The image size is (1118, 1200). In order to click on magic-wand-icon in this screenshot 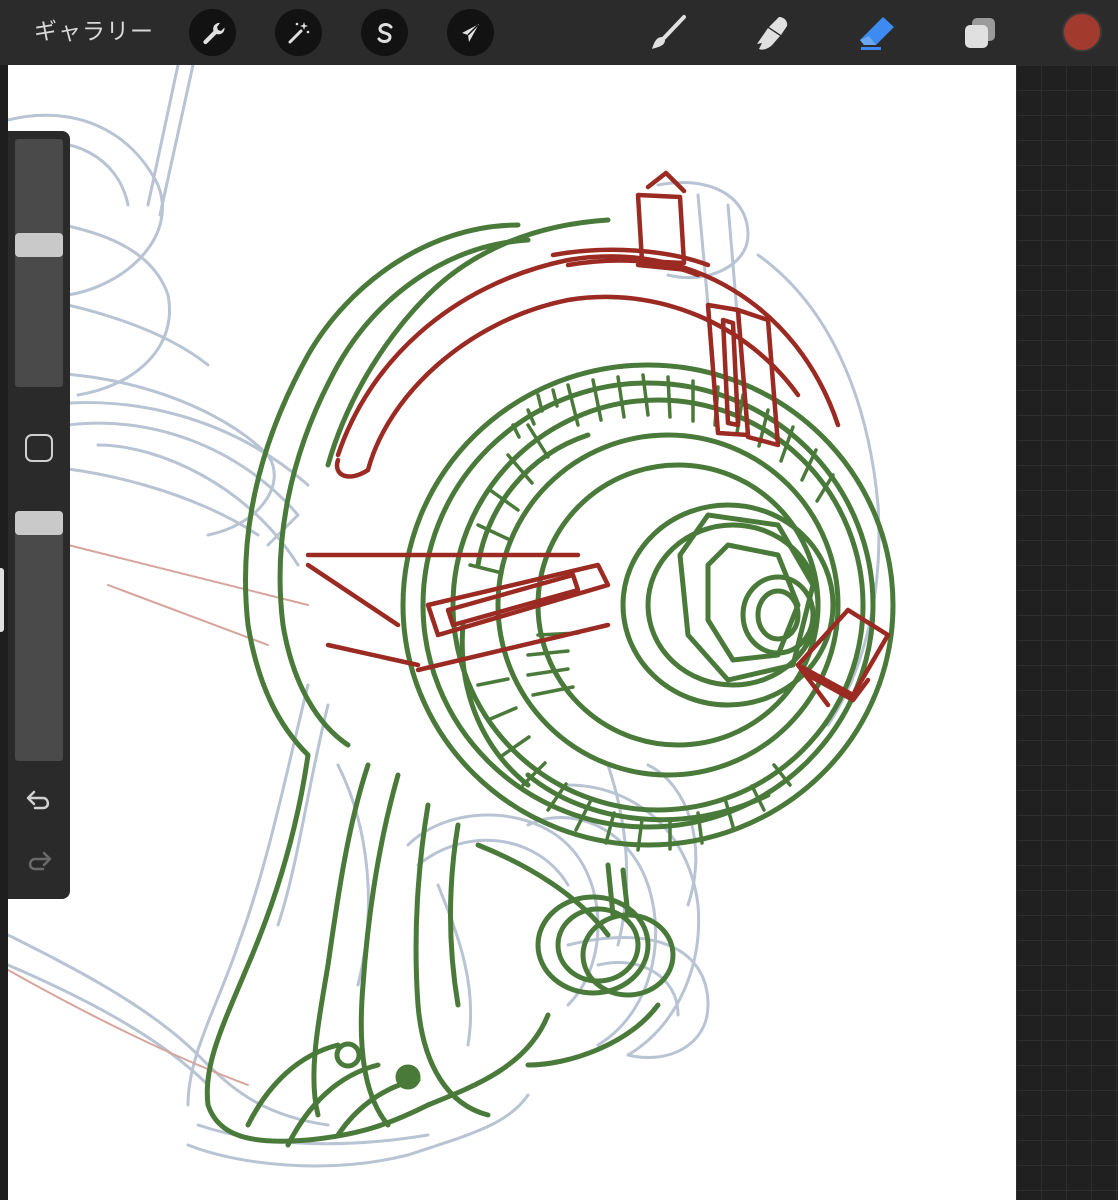, I will do `click(298, 32)`.